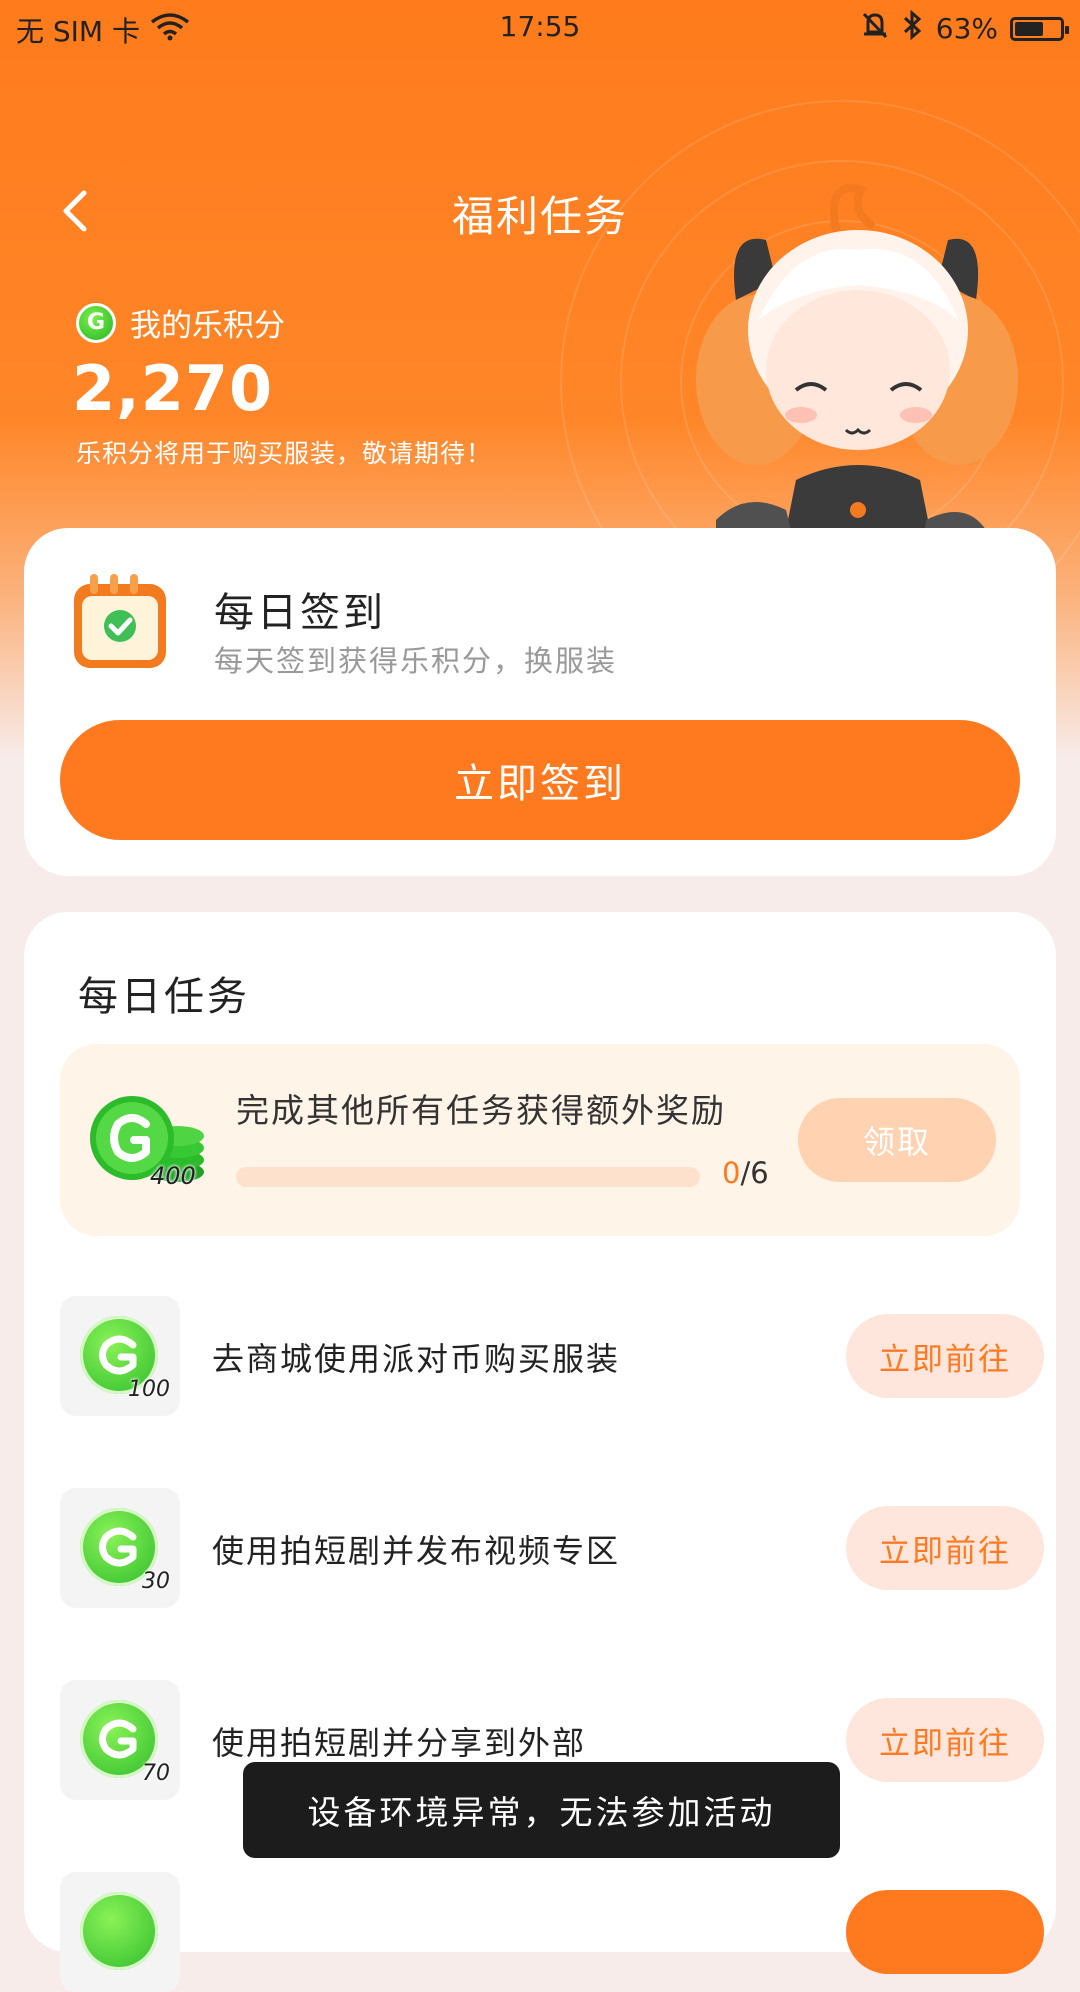 The width and height of the screenshot is (1080, 1992). Describe the element at coordinates (540, 26) in the screenshot. I see `status-bar: 无 SIM 卡 17:55 63%` at that location.